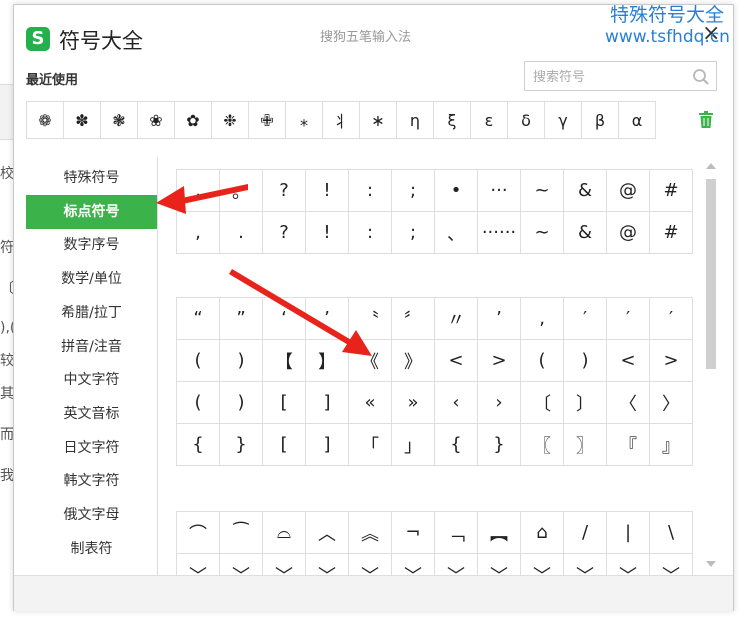 Image resolution: width=745 pixels, height=623 pixels. I want to click on recent-symbol: ε, so click(489, 120).